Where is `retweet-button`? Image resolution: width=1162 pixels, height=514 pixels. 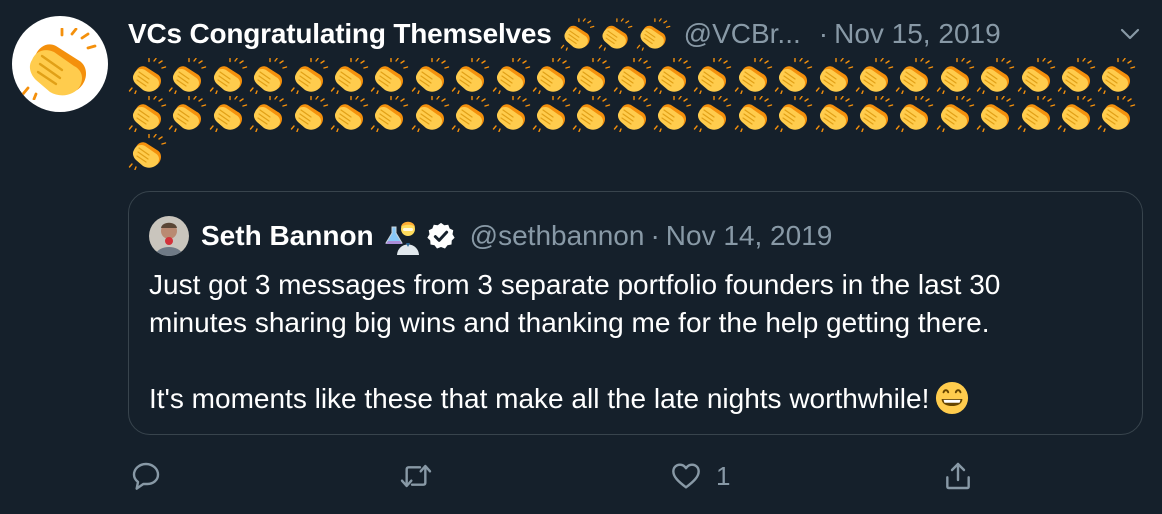
retweet-button is located at coordinates (423, 476).